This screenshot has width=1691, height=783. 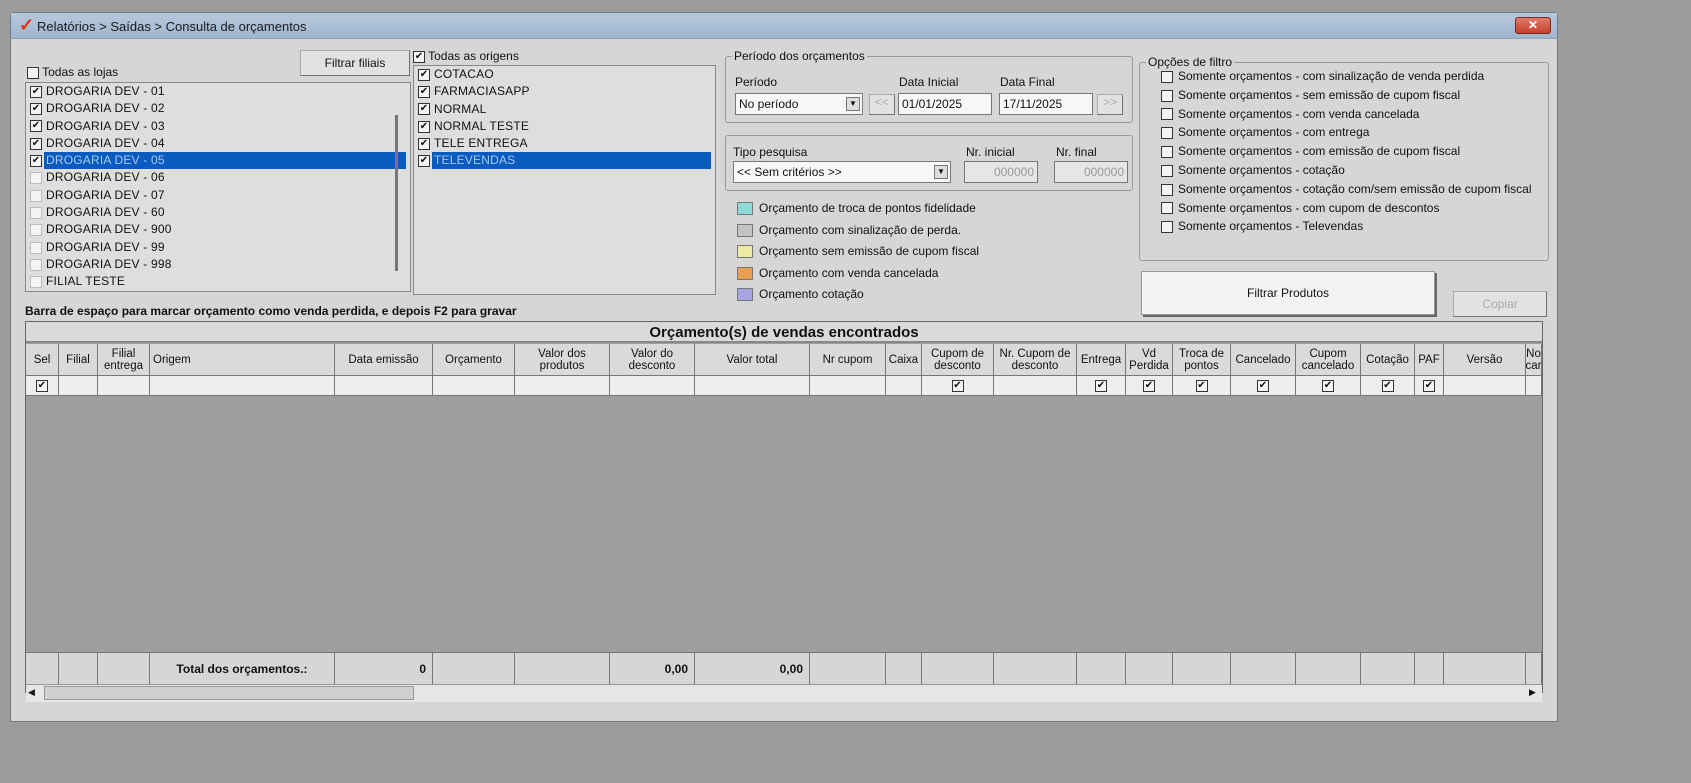 I want to click on column-header: Filial, so click(x=78, y=360).